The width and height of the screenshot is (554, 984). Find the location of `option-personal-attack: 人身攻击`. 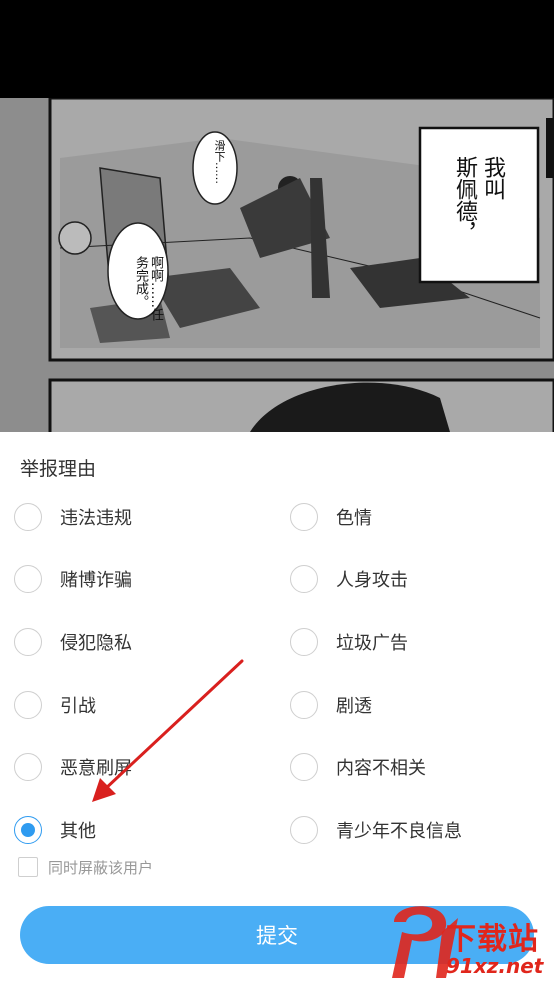

option-personal-attack: 人身攻击 is located at coordinates (349, 579).